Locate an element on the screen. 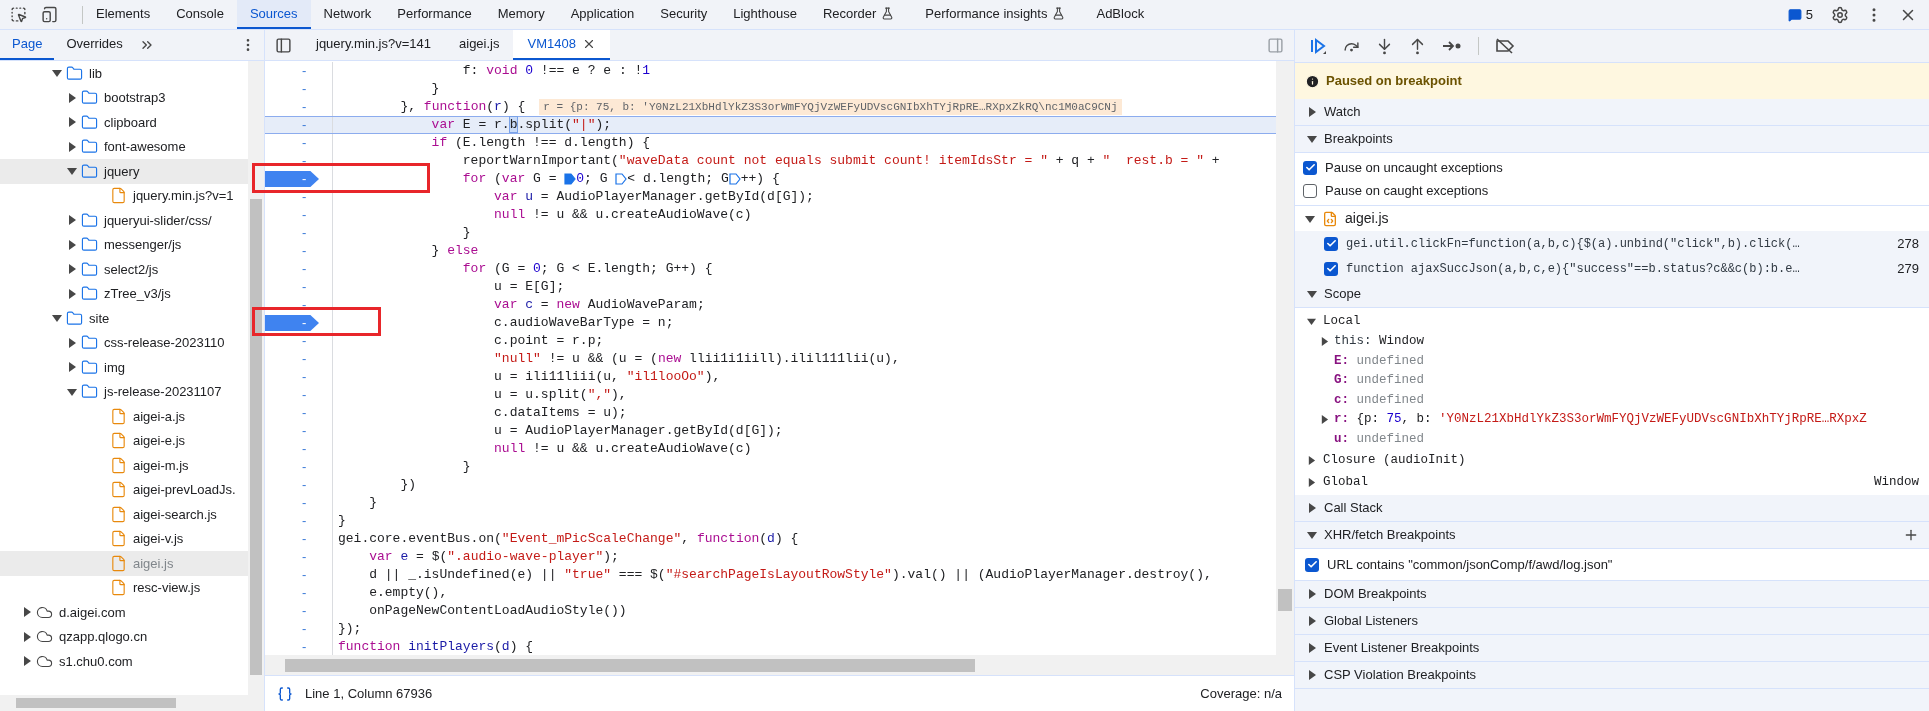 Image resolution: width=1929 pixels, height=711 pixels. deactivate-breakpoints-icon is located at coordinates (1505, 46).